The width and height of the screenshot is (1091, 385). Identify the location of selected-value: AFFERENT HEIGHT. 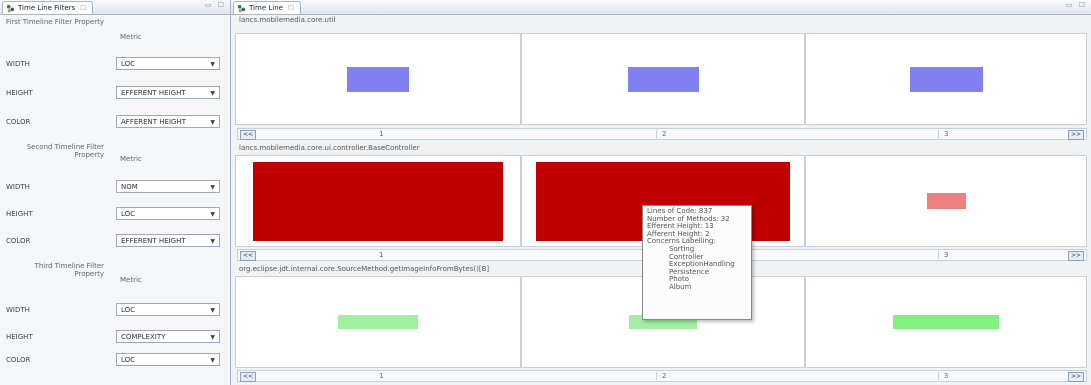
(154, 121).